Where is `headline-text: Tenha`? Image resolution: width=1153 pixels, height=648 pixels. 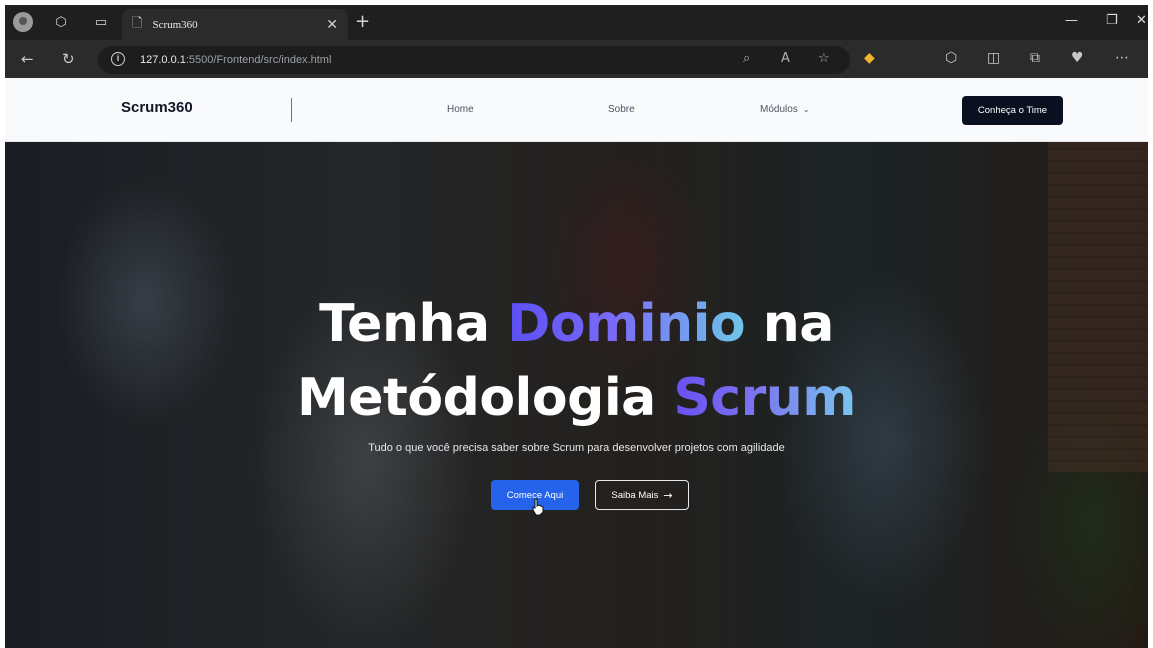
headline-text: Tenha is located at coordinates (413, 324).